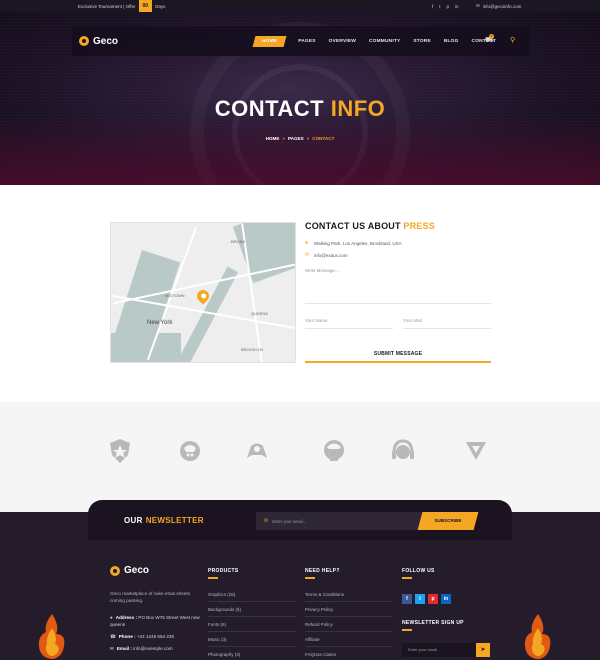 Image resolution: width=600 pixels, height=660 pixels. What do you see at coordinates (483, 650) in the screenshot?
I see `send-icon: ➤` at bounding box center [483, 650].